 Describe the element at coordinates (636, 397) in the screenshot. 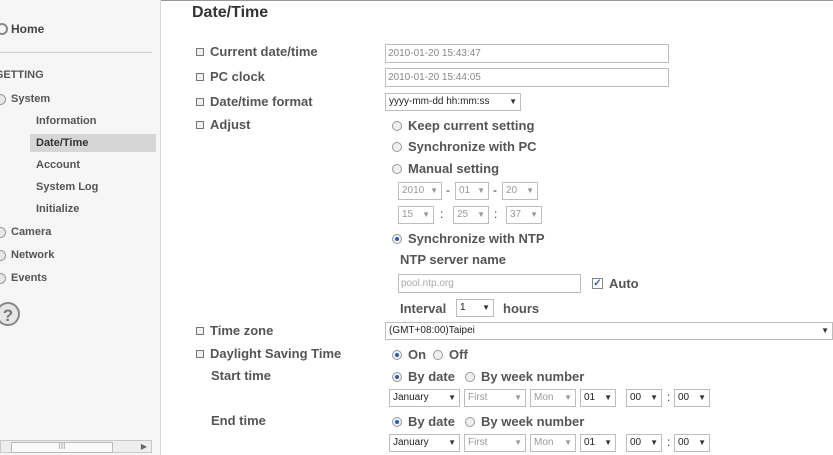

I see `start-hour-value: 00` at that location.